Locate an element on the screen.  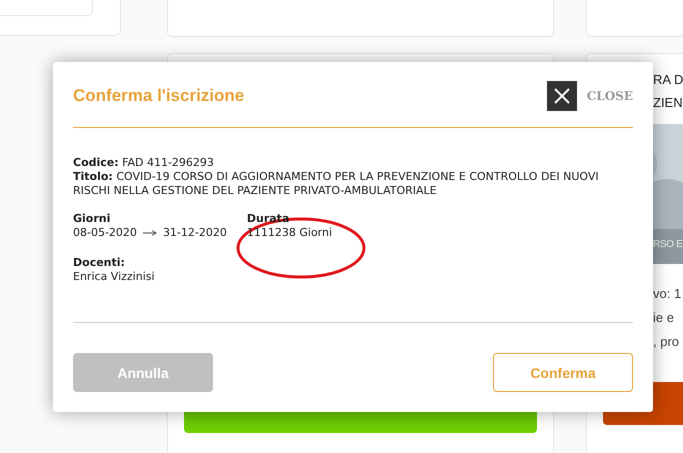
confirm-button: Conferma is located at coordinates (563, 372).